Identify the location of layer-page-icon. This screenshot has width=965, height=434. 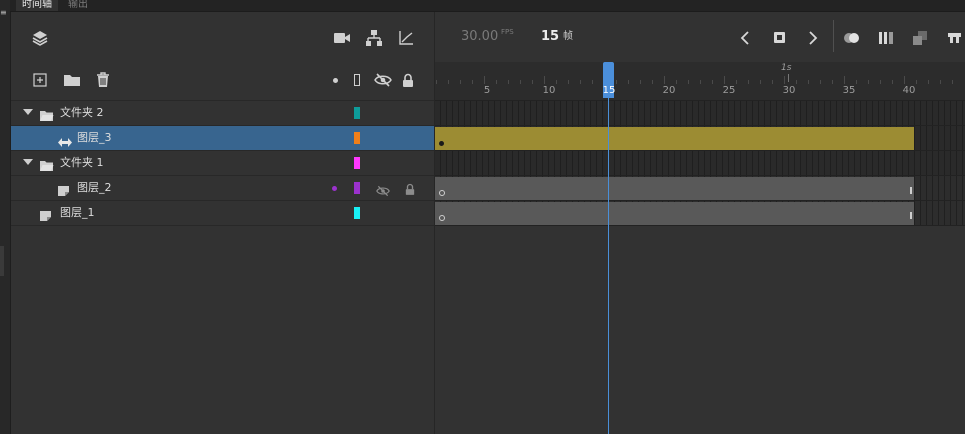
(64, 189).